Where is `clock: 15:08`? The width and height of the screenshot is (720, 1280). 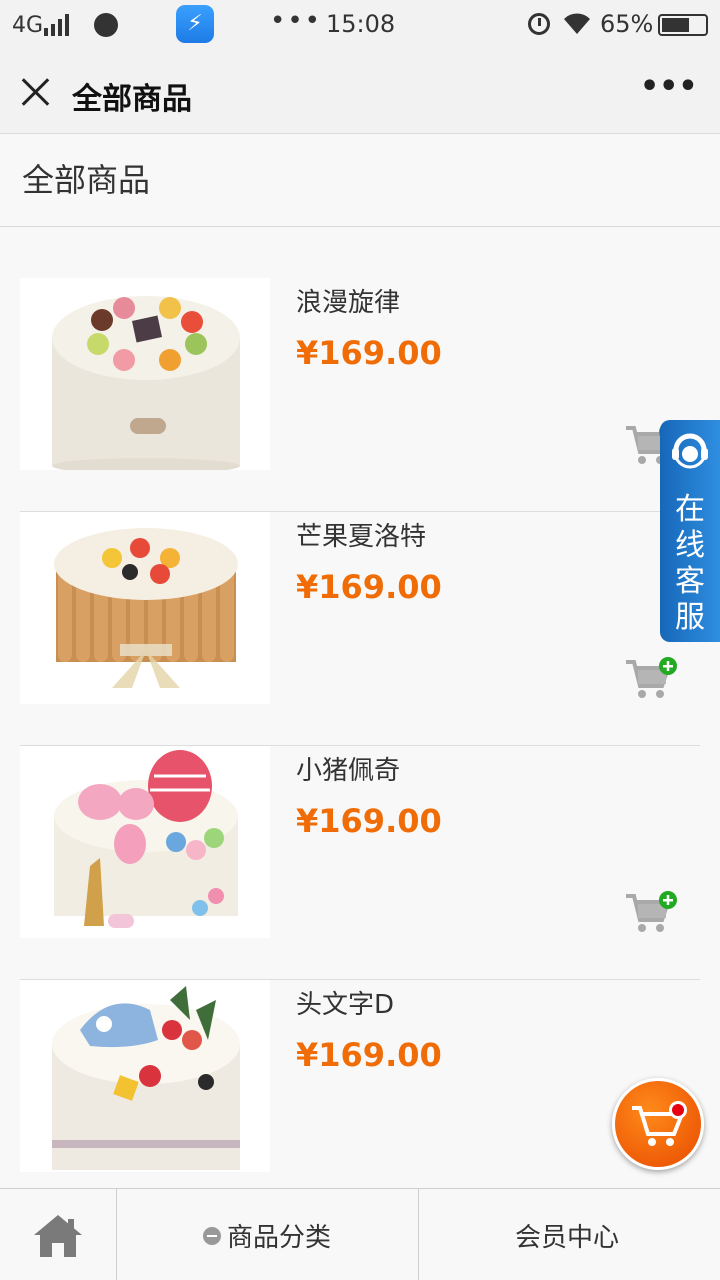 clock: 15:08 is located at coordinates (361, 24).